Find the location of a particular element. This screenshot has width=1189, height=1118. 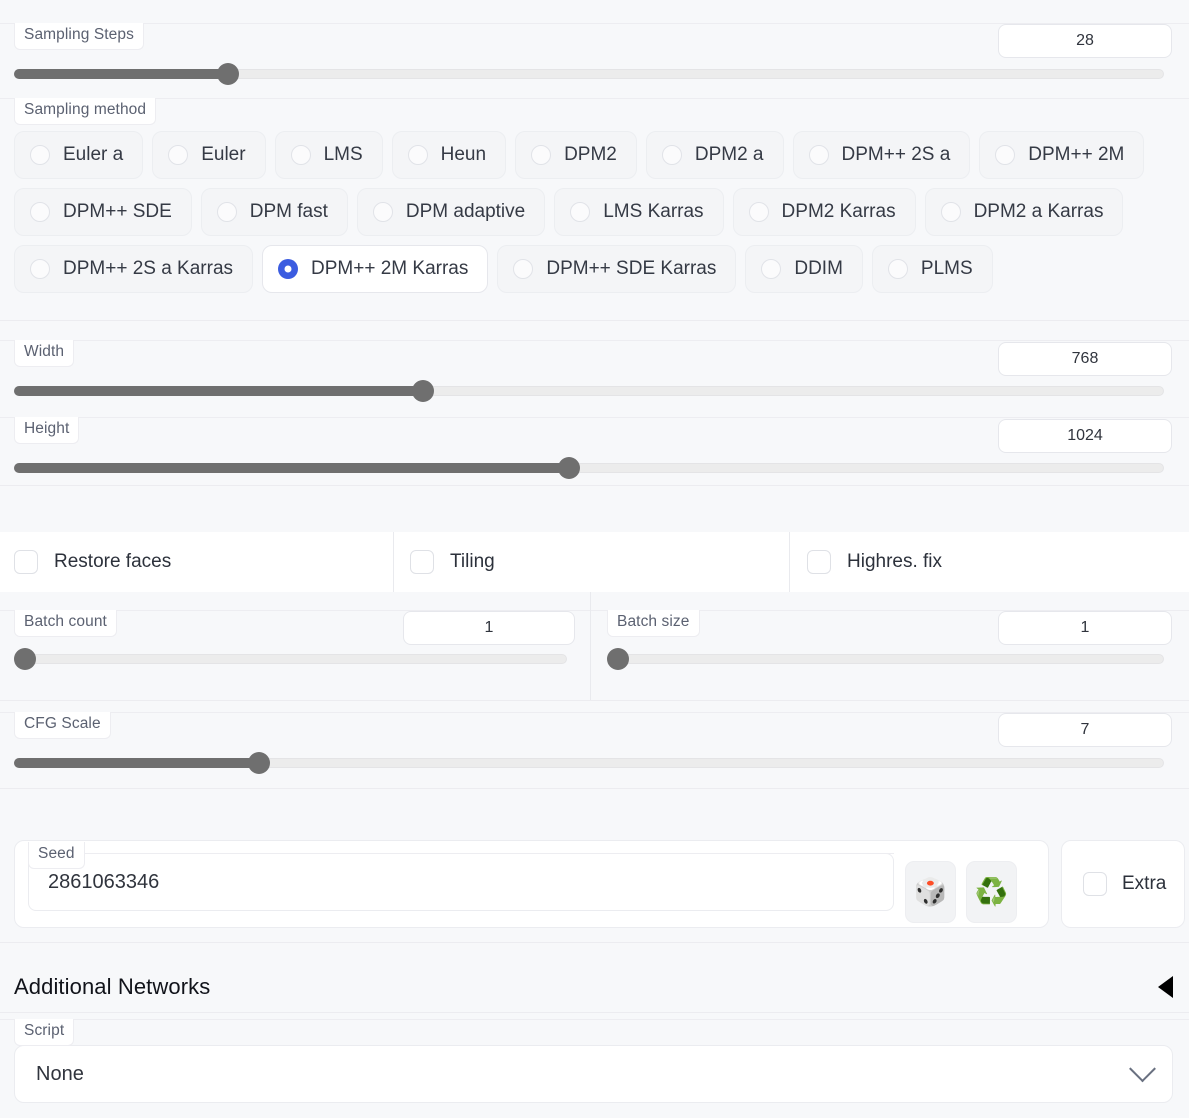

sampler-option-heun: Heun is located at coordinates (449, 155).